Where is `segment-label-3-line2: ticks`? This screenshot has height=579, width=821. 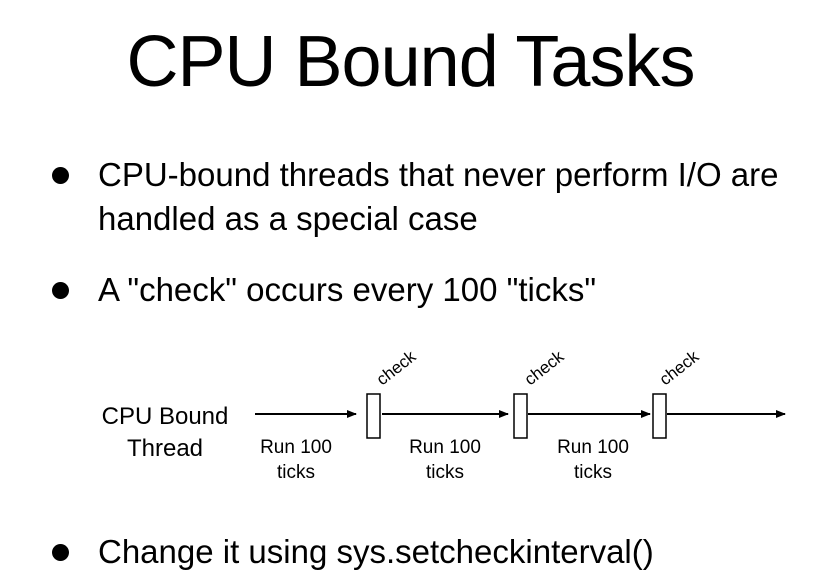
segment-label-3-line2: ticks is located at coordinates (593, 472).